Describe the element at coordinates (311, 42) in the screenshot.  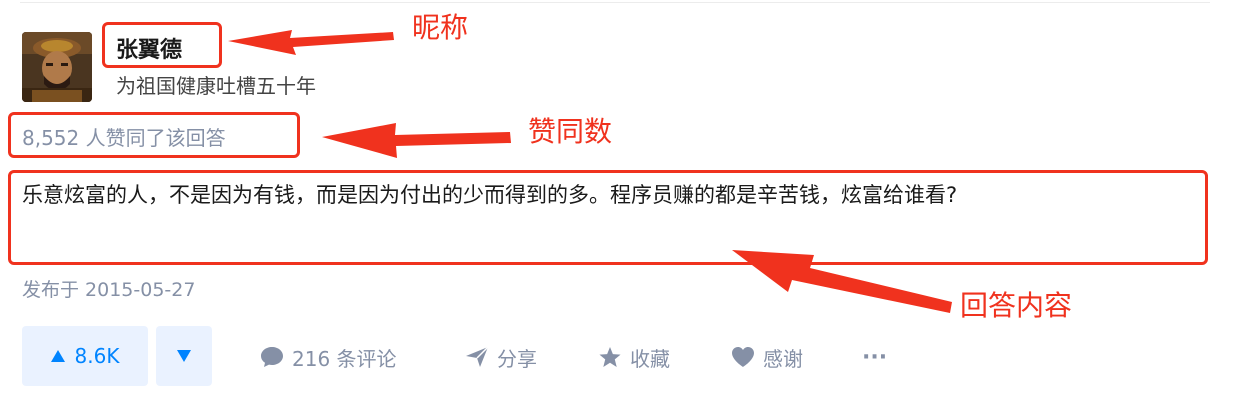
I see `arrow-nickname-icon` at that location.